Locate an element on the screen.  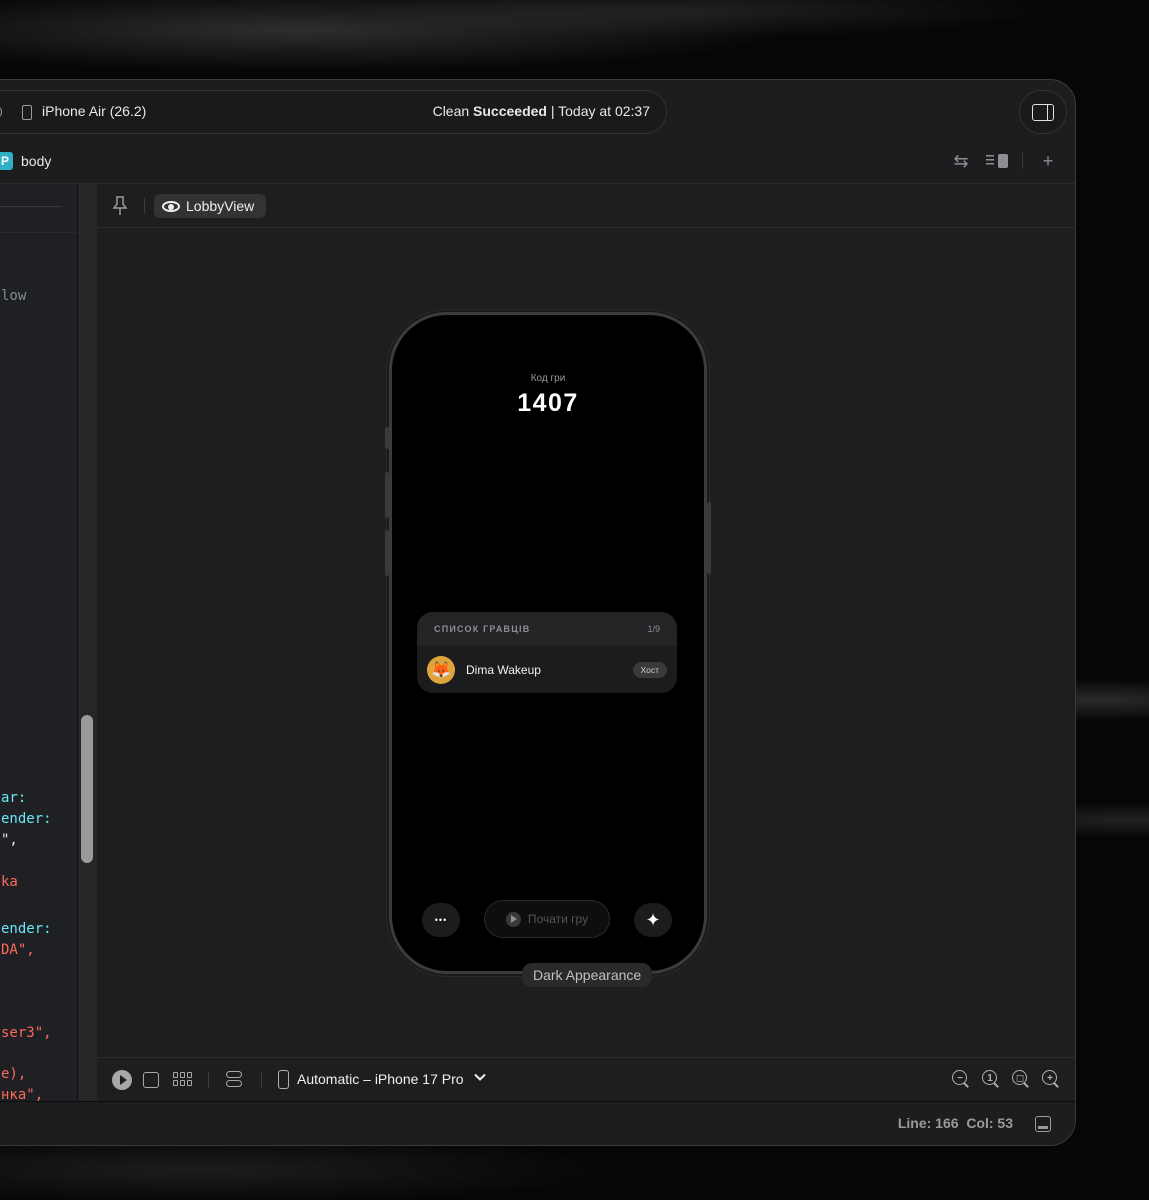
players-list-card: СПИСОК ГРАВЦІВ 1/9 🦊 Dima Wakeup Хост is located at coordinates (547, 652).